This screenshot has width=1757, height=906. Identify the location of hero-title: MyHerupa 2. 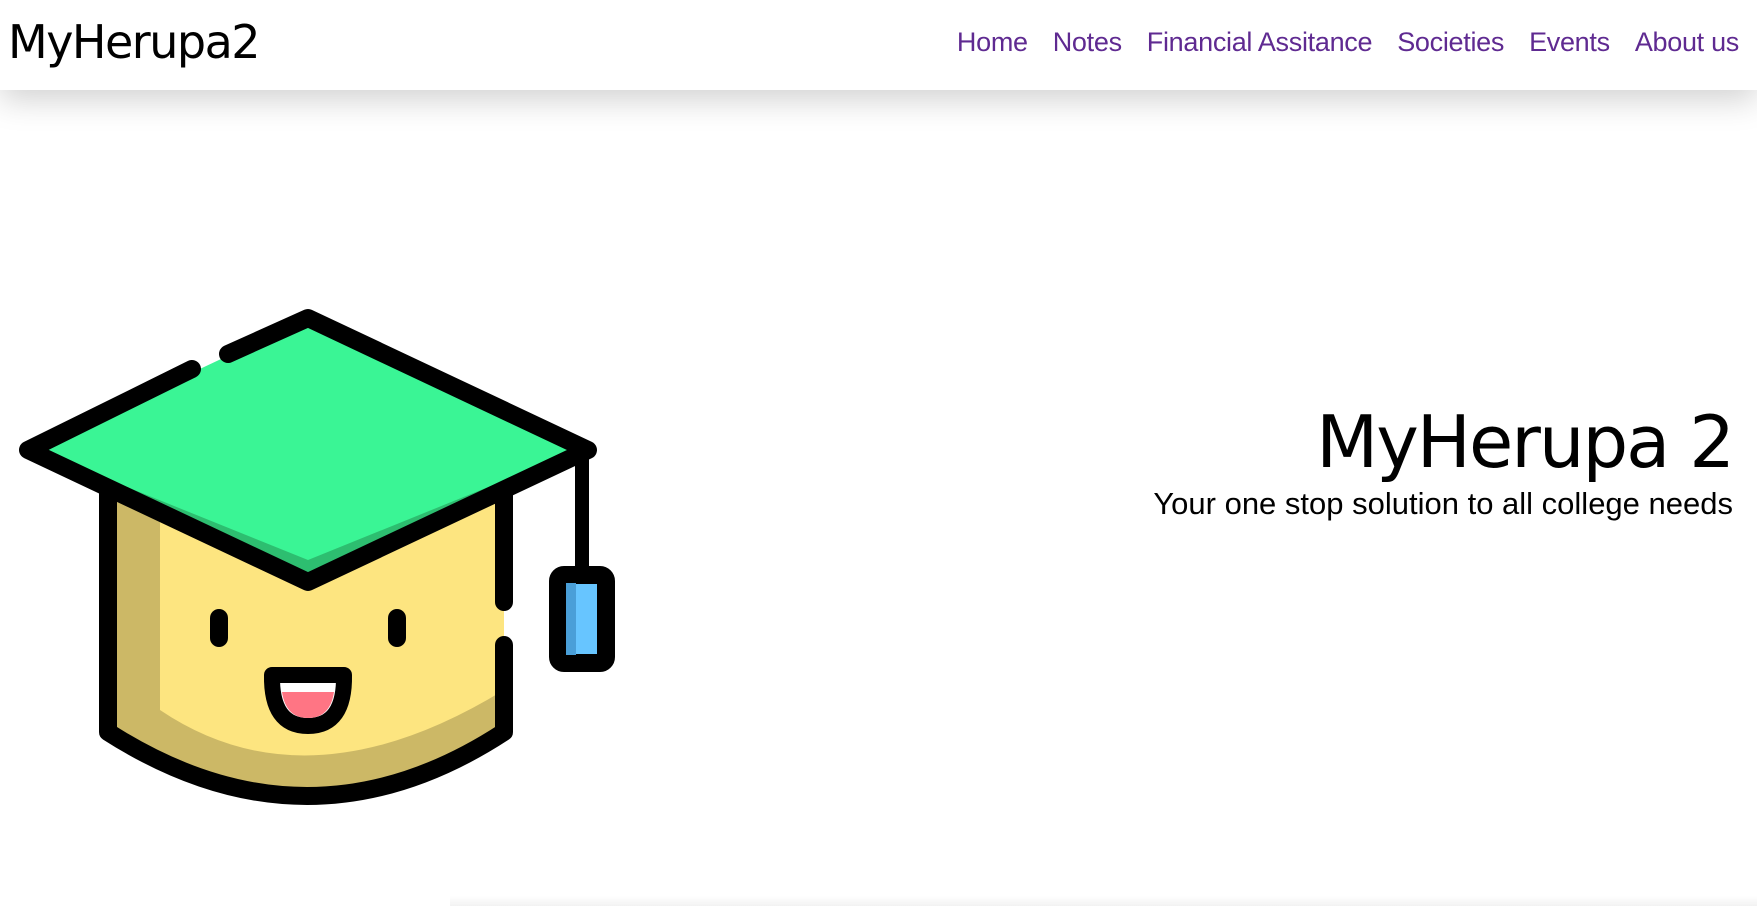
(1525, 442).